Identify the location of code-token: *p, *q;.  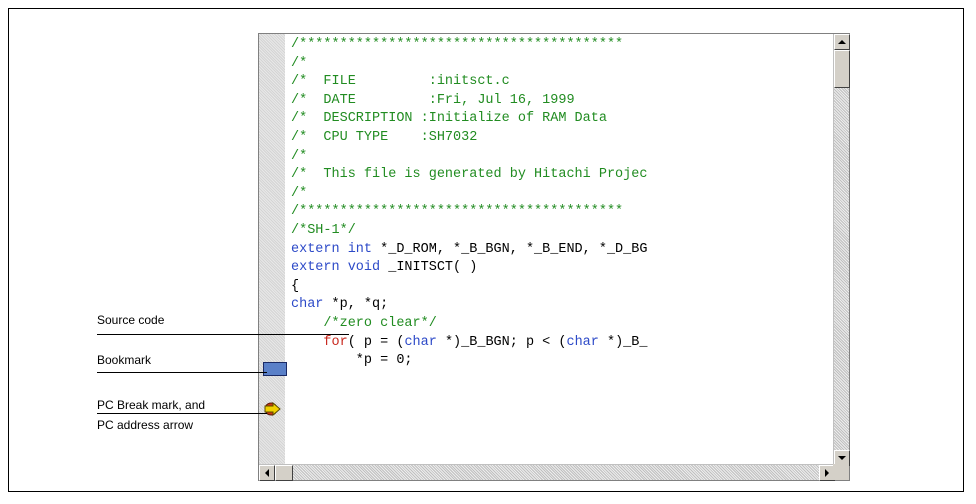
(356, 305).